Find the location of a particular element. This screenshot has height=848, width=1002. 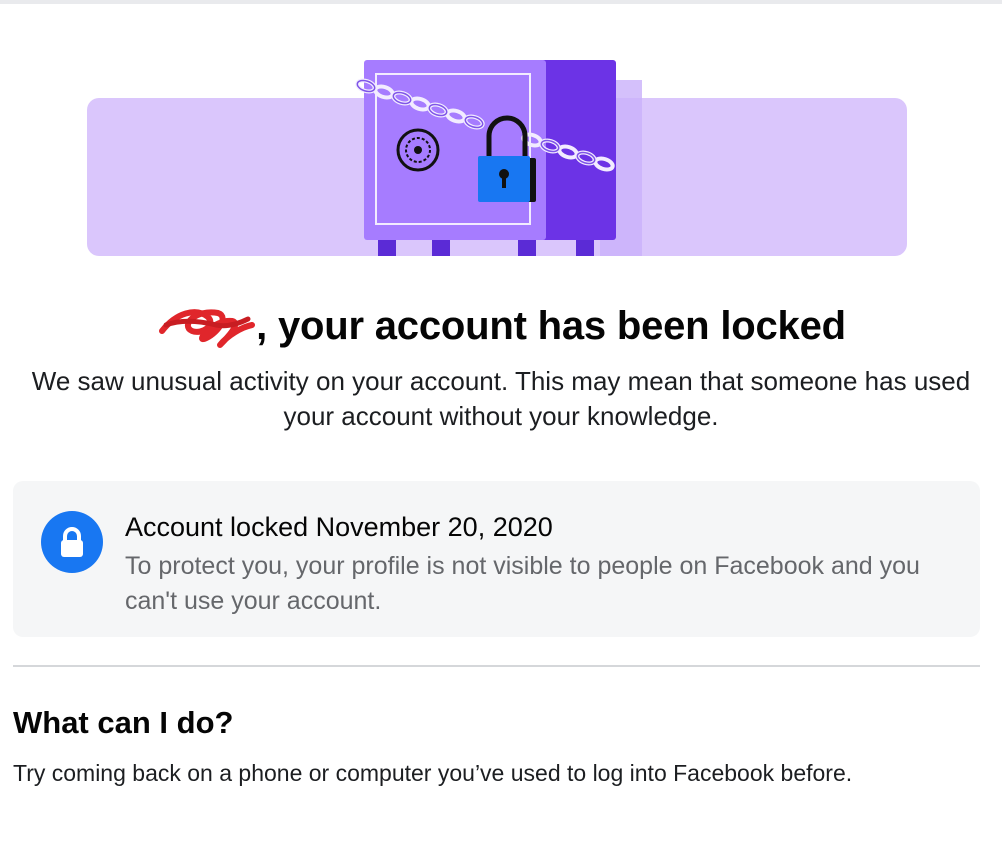

section-divider is located at coordinates (496, 666).